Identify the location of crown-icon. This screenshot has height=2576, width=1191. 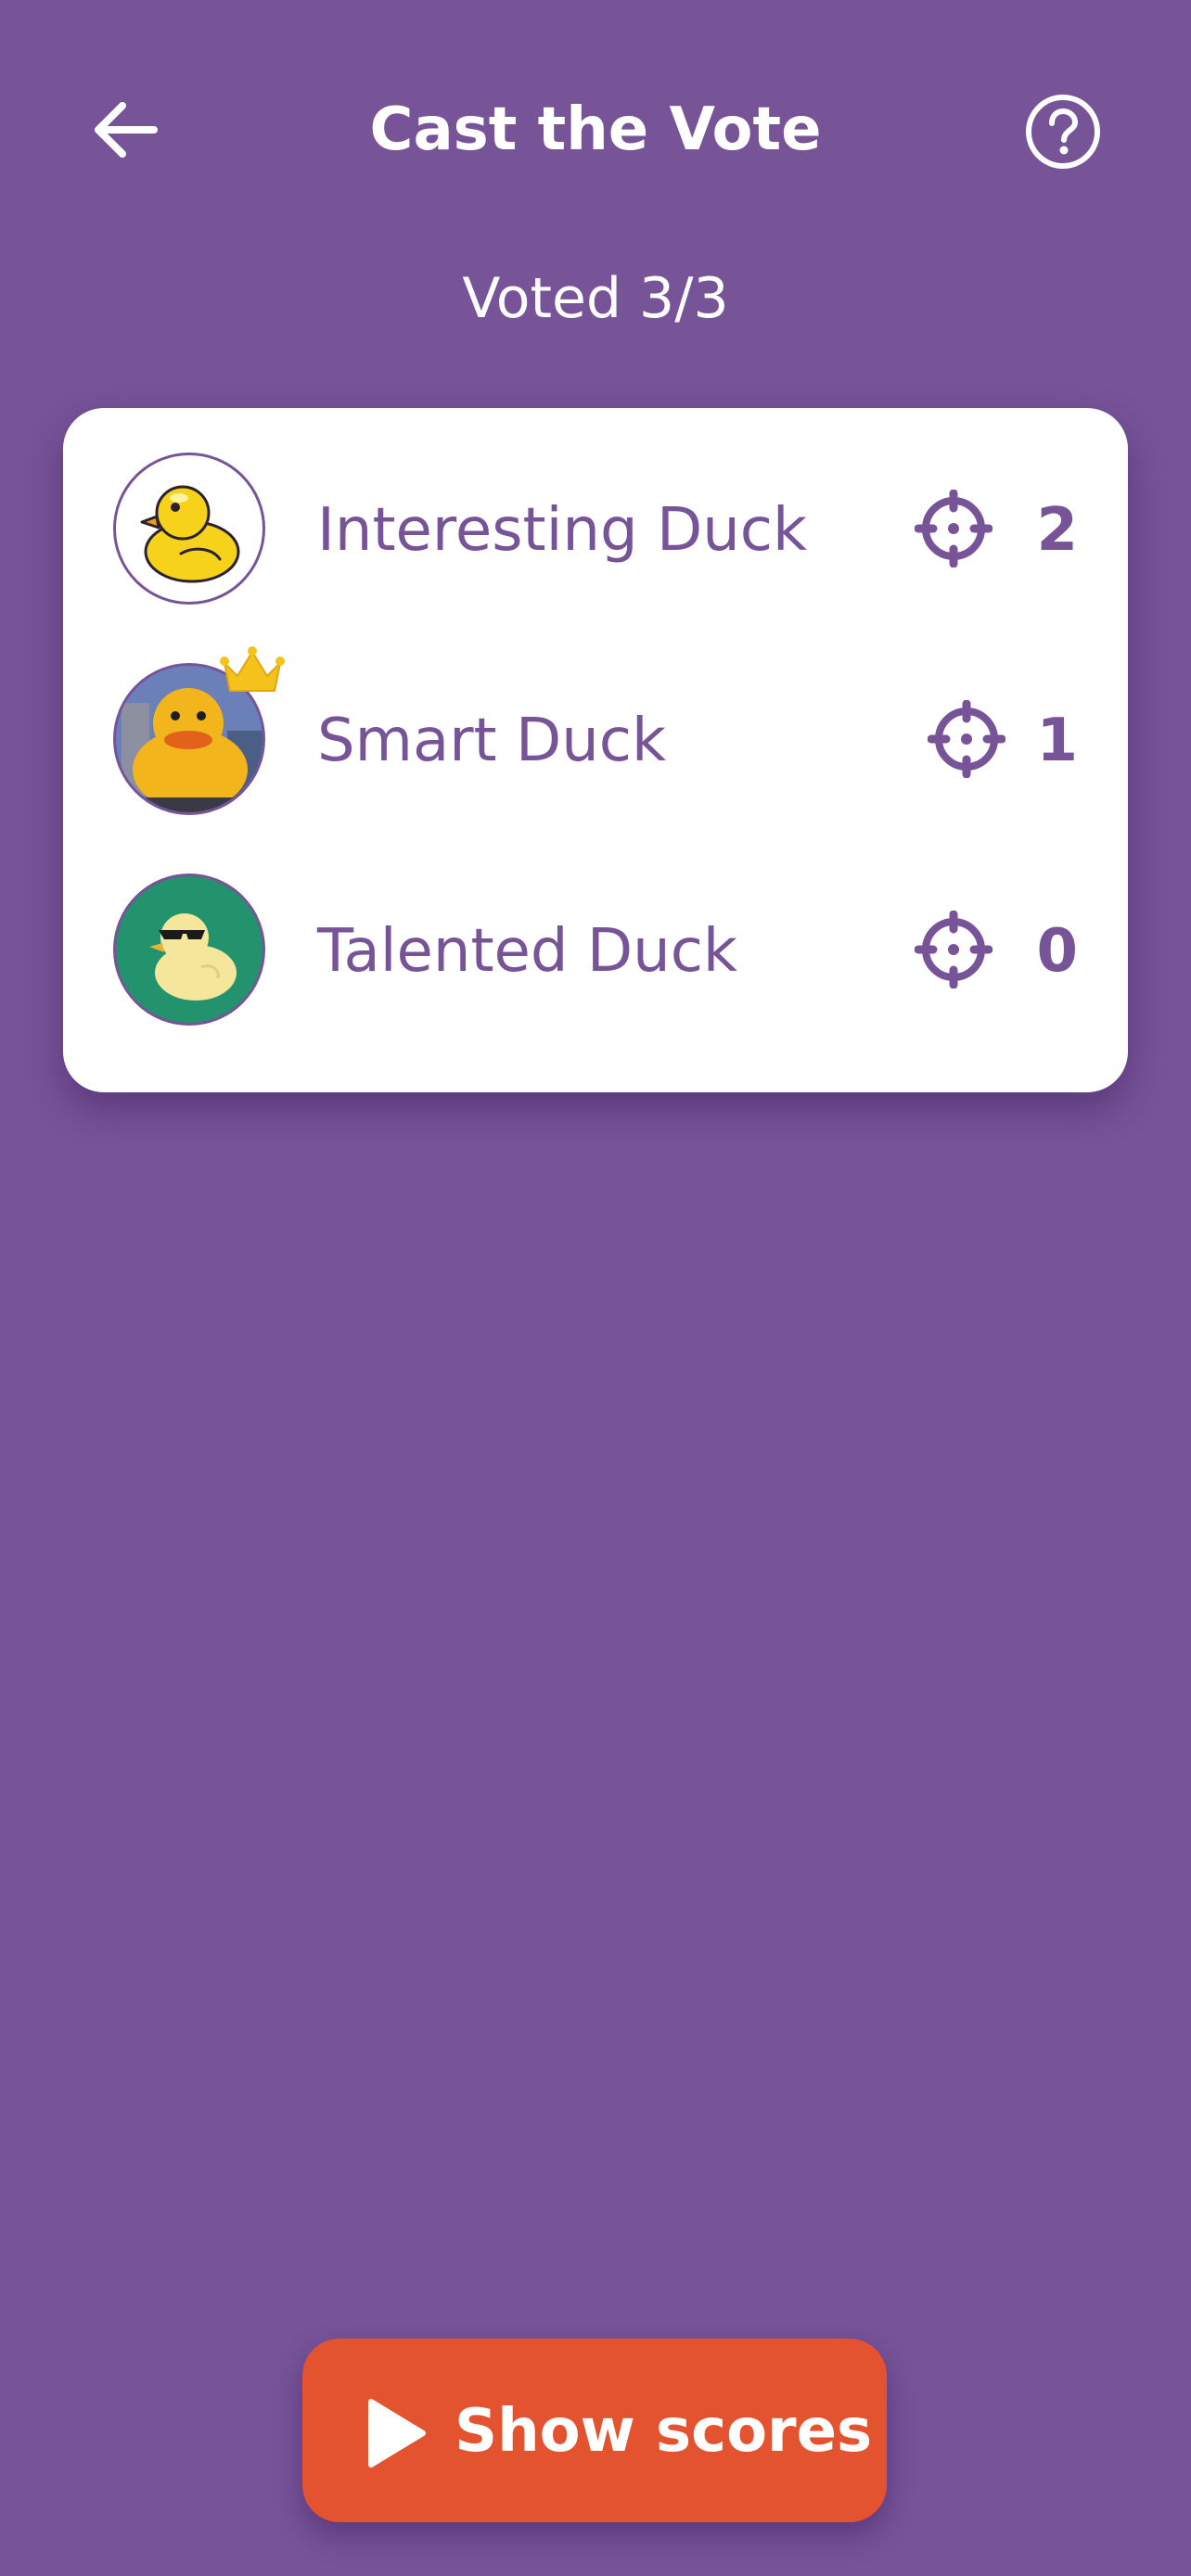
(252, 669).